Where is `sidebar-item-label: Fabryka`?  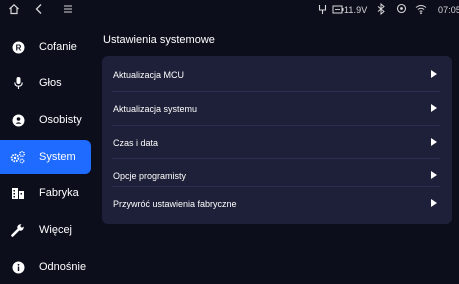 sidebar-item-label: Fabryka is located at coordinates (59, 193).